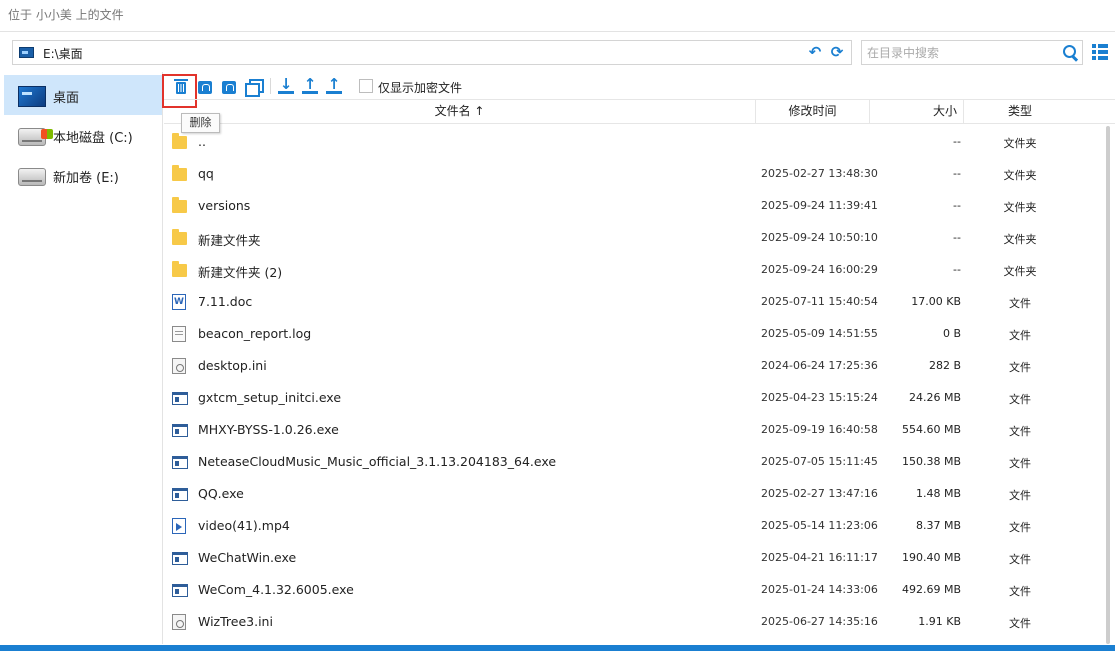  Describe the element at coordinates (366, 86) in the screenshot. I see `encrypted-only-checkbox` at that location.